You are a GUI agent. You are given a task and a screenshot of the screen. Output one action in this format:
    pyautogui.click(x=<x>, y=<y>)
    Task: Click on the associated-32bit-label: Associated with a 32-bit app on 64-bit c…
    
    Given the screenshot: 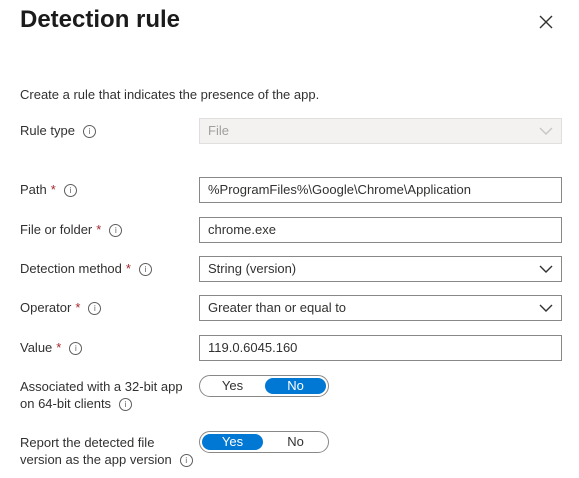 What is the action you would take?
    pyautogui.click(x=101, y=395)
    